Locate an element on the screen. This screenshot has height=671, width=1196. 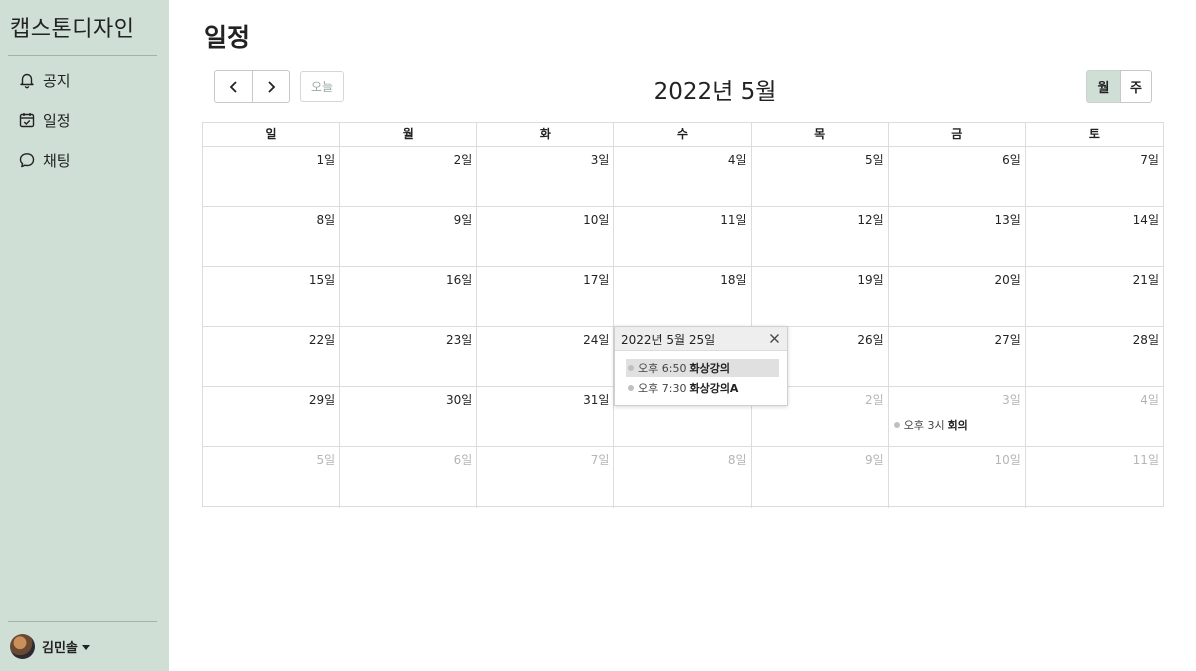
day-cell: 13일 is located at coordinates (957, 237).